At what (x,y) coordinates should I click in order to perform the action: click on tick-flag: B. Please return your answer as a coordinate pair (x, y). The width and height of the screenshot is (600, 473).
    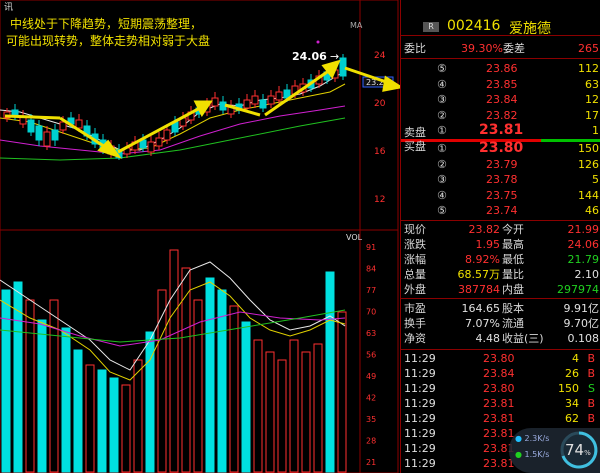
    Looking at the image, I should click on (591, 358).